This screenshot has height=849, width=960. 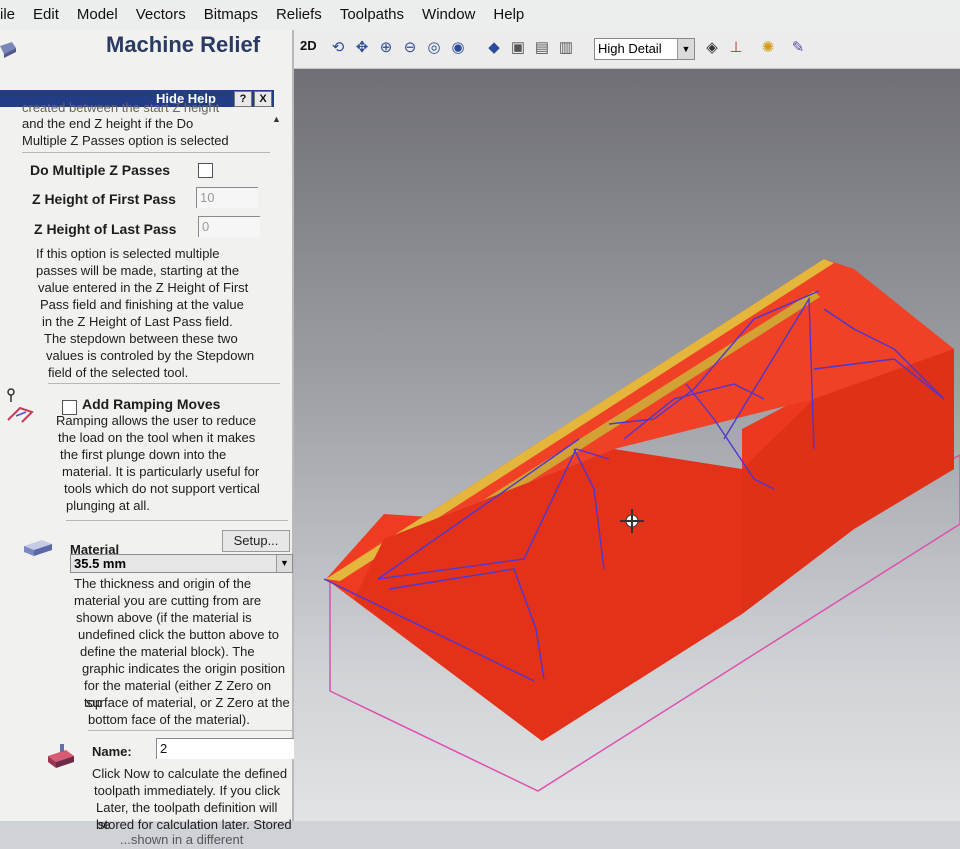 I want to click on zoom-all-icon: ◉, so click(x=458, y=48).